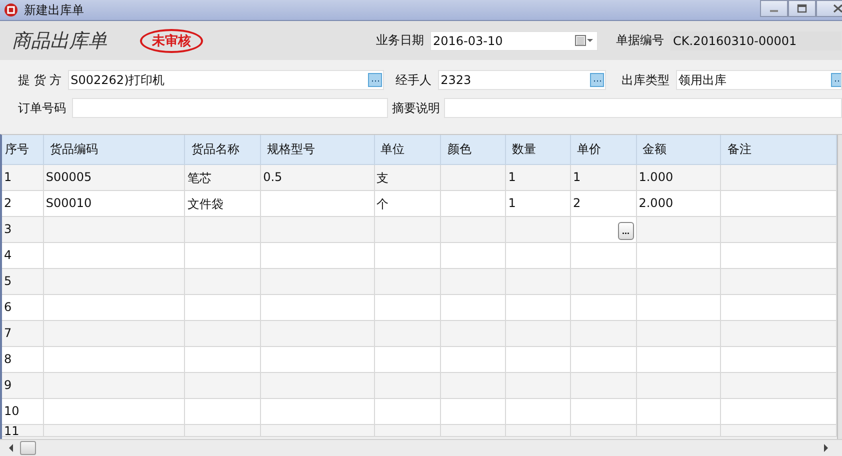  Describe the element at coordinates (416, 108) in the screenshot. I see `field-label: 摘要说明` at that location.